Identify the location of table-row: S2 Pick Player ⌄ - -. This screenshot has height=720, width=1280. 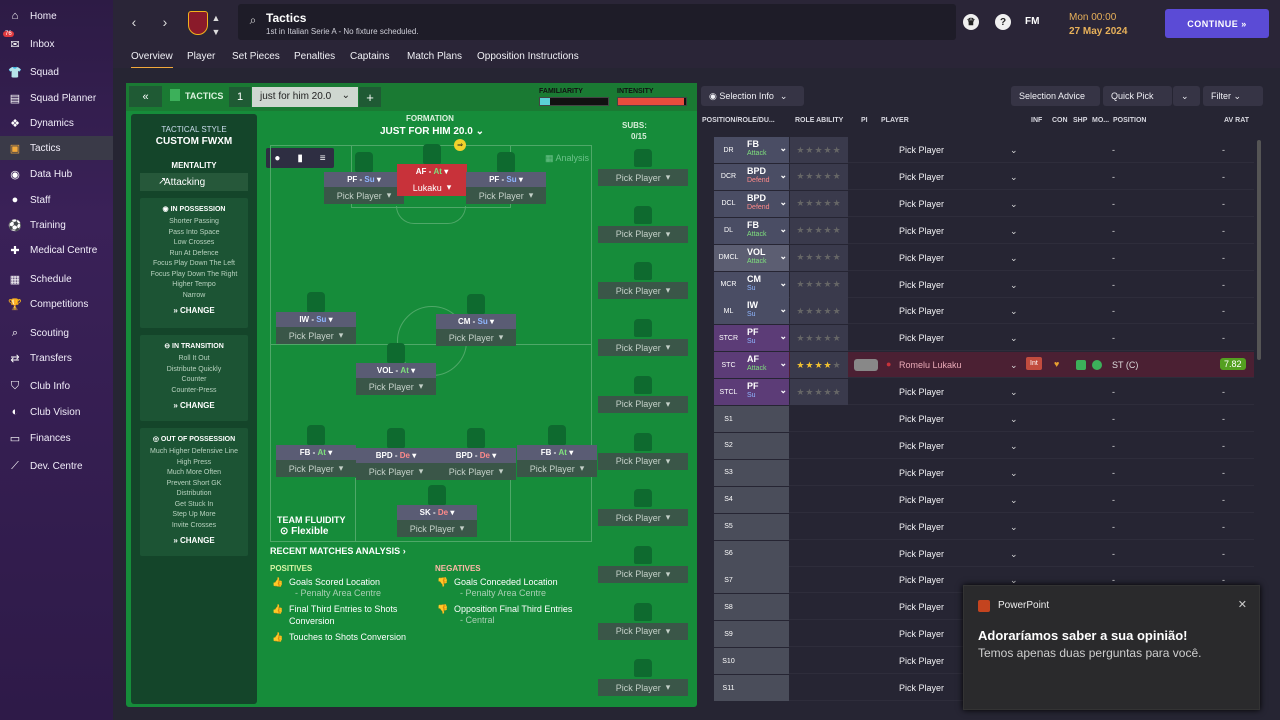
(984, 445).